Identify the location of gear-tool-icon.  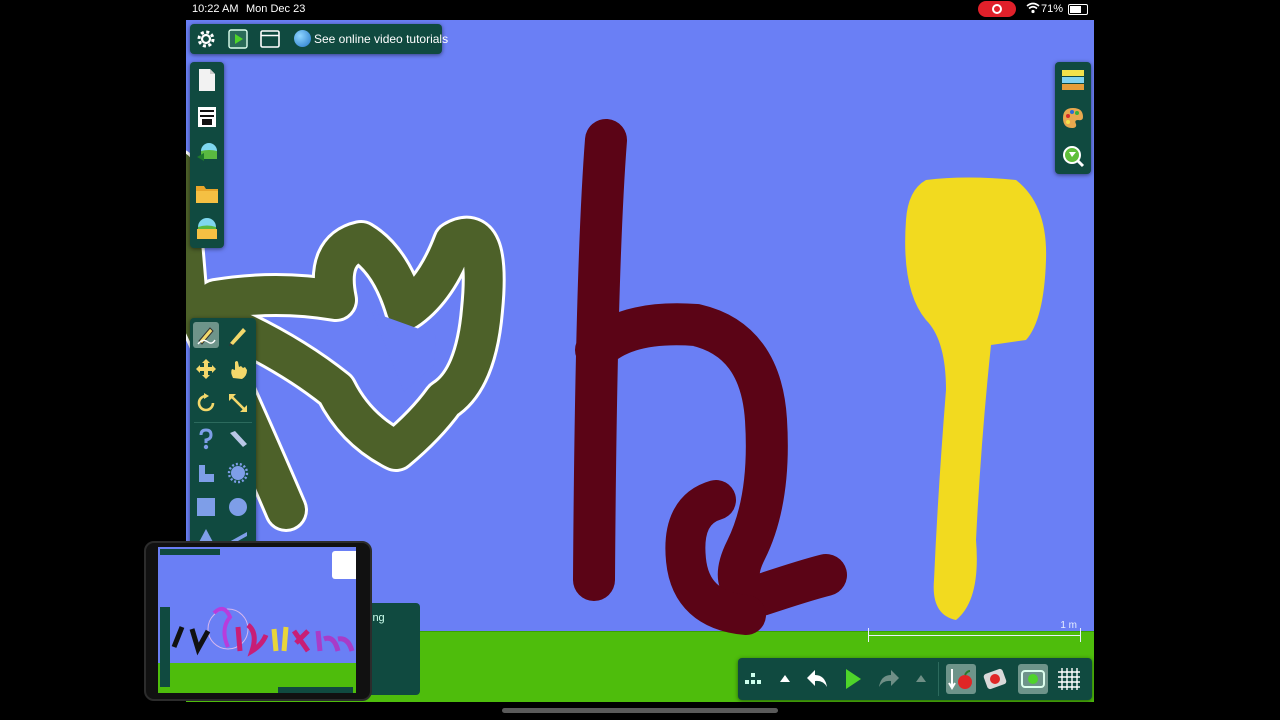
(238, 473).